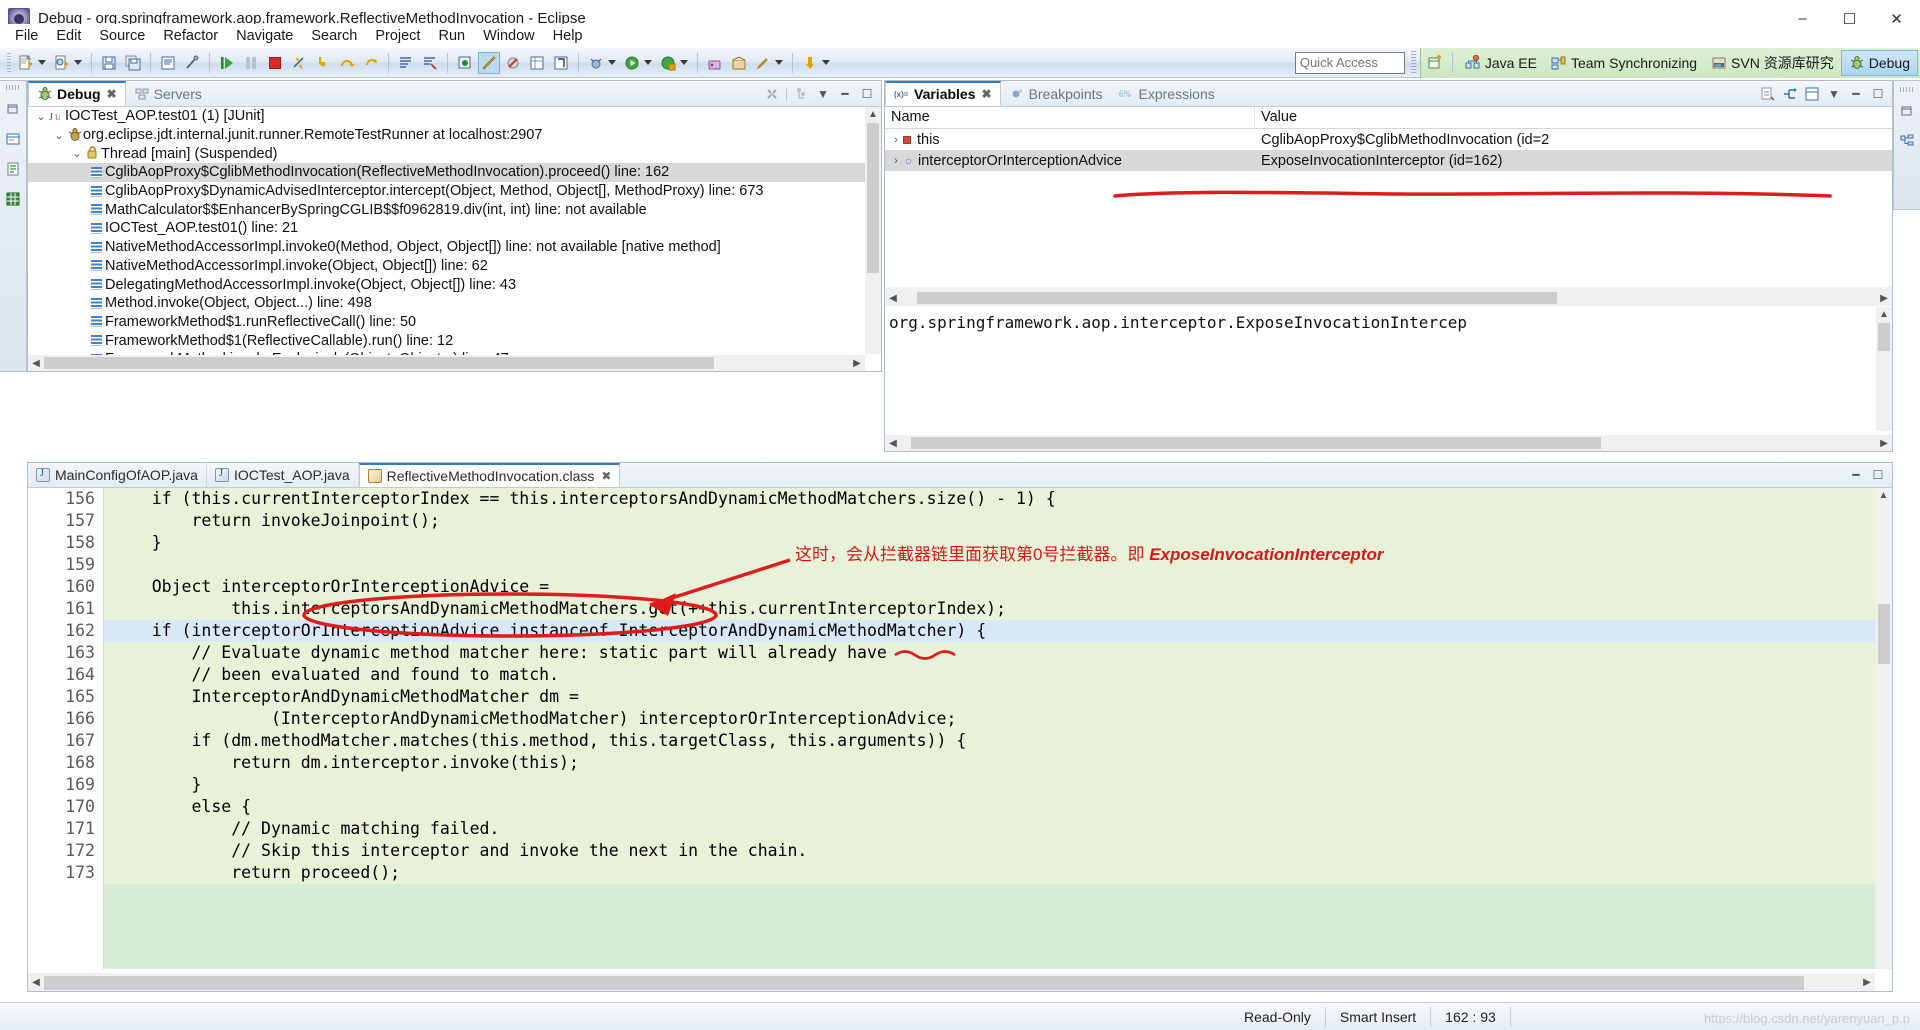 Image resolution: width=1920 pixels, height=1030 pixels. Describe the element at coordinates (1056, 93) in the screenshot. I see `tab-breakpoints: Breakpoints` at that location.